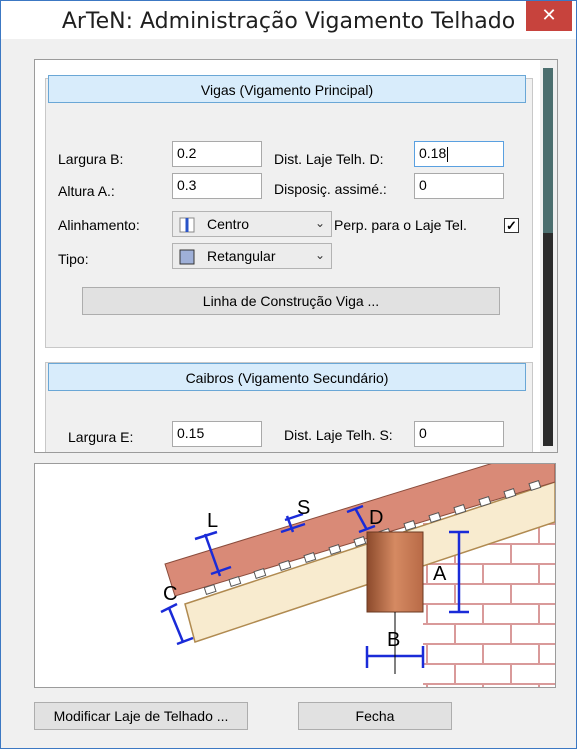  Describe the element at coordinates (191, 433) in the screenshot. I see `largura-e-value: 0.15` at that location.